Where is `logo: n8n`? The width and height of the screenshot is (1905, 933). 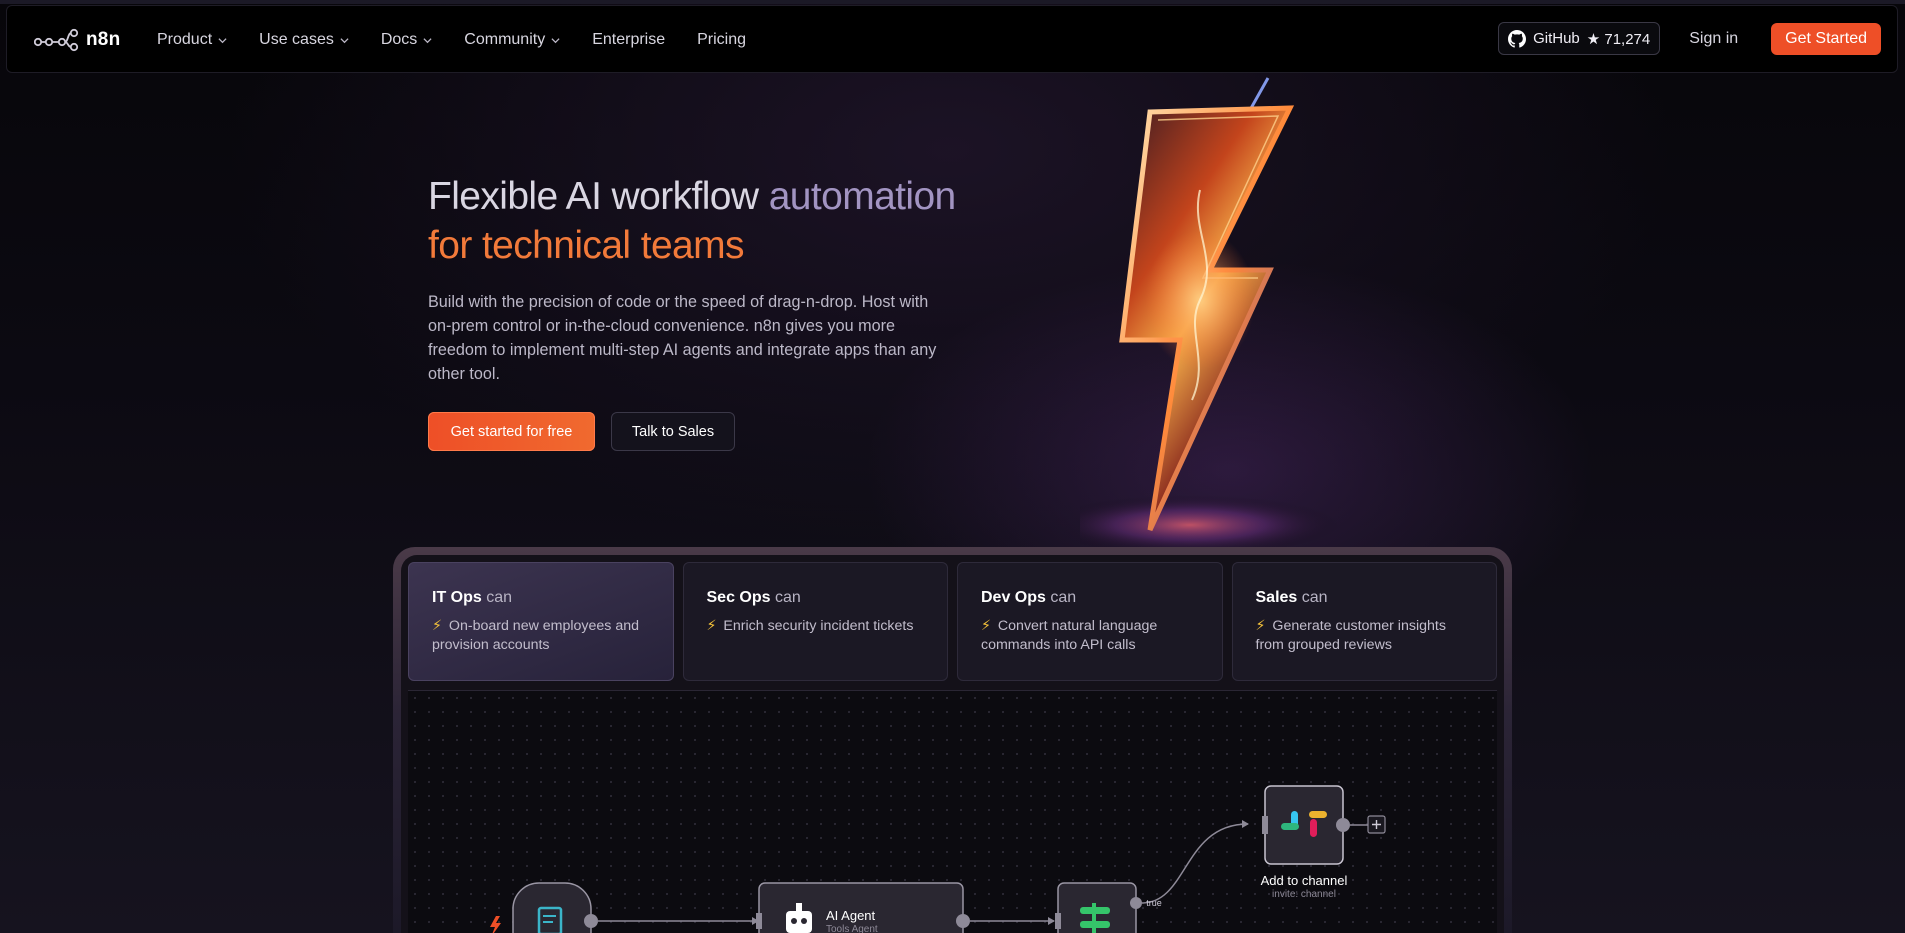 logo: n8n is located at coordinates (77, 40).